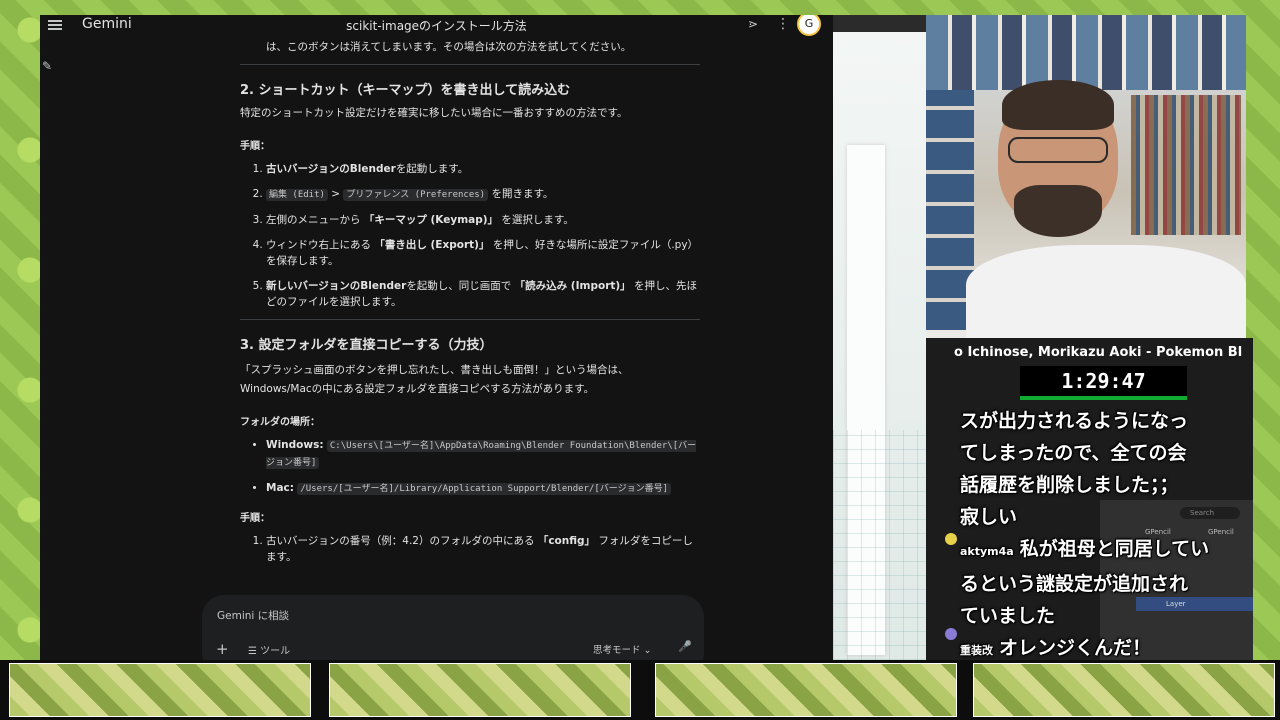  I want to click on step-text: 左側のメニューから, so click(315, 220).